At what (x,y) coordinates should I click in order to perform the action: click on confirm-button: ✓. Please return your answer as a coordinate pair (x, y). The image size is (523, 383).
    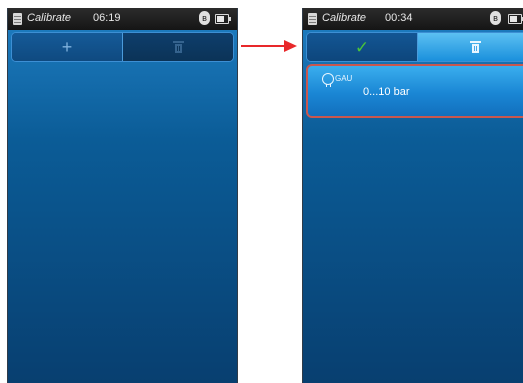
    Looking at the image, I should click on (362, 47).